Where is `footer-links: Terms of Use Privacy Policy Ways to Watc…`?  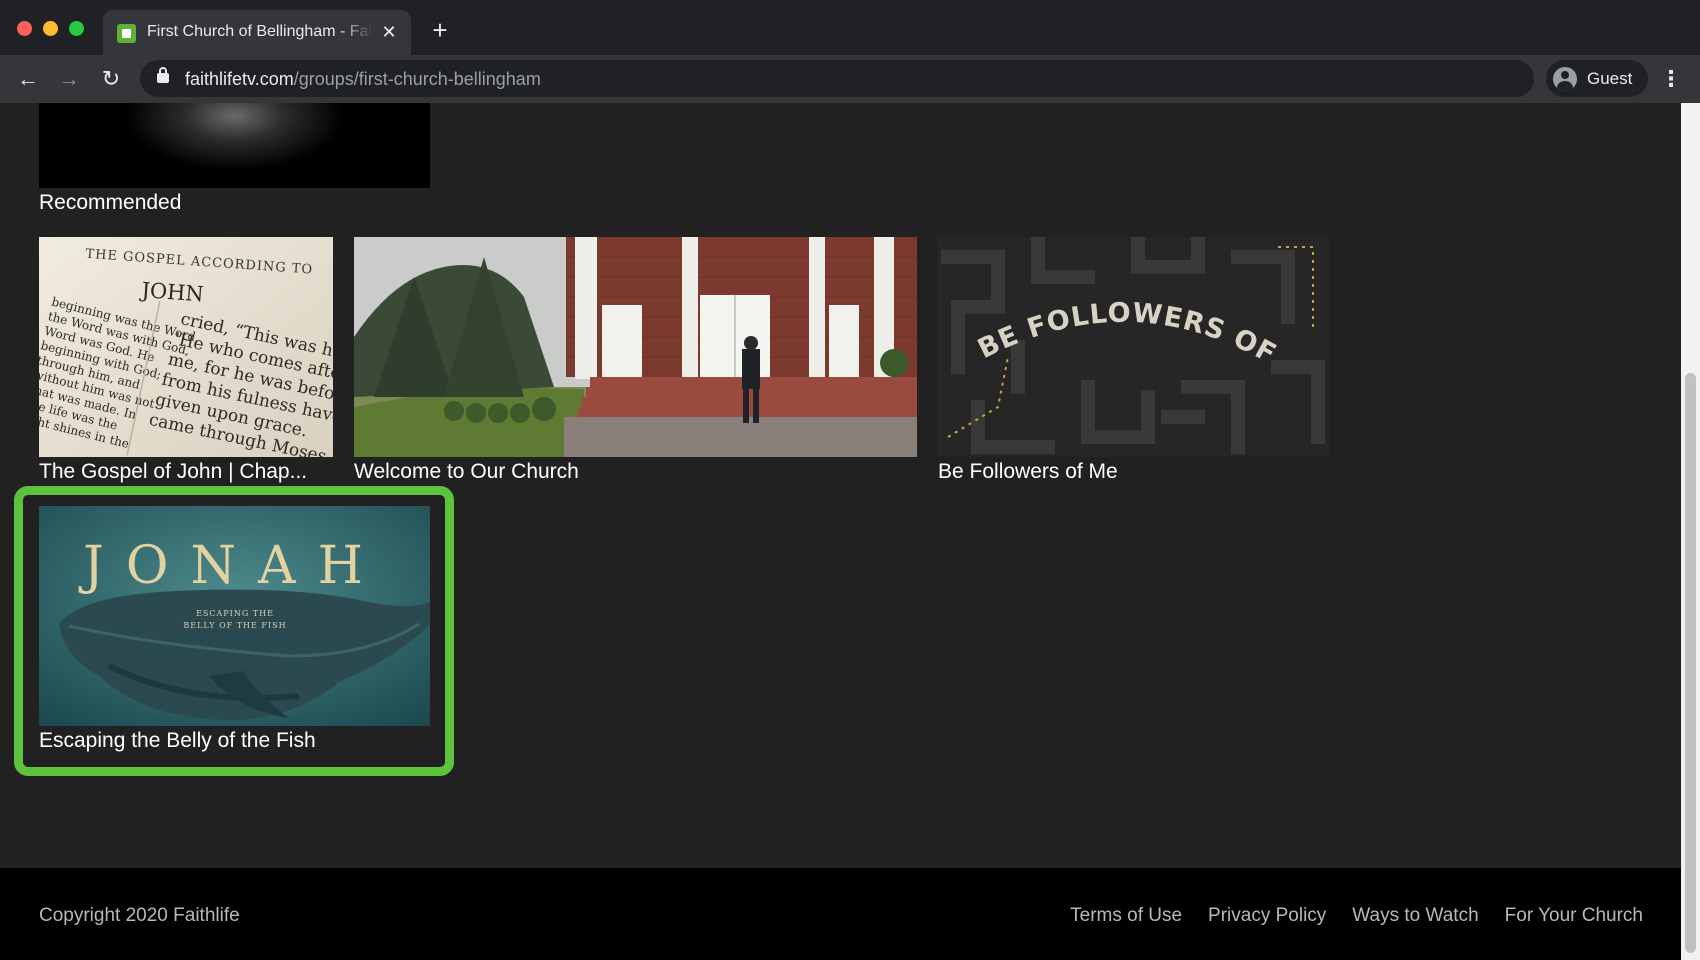 footer-links: Terms of Use Privacy Policy Ways to Watc… is located at coordinates (1356, 916).